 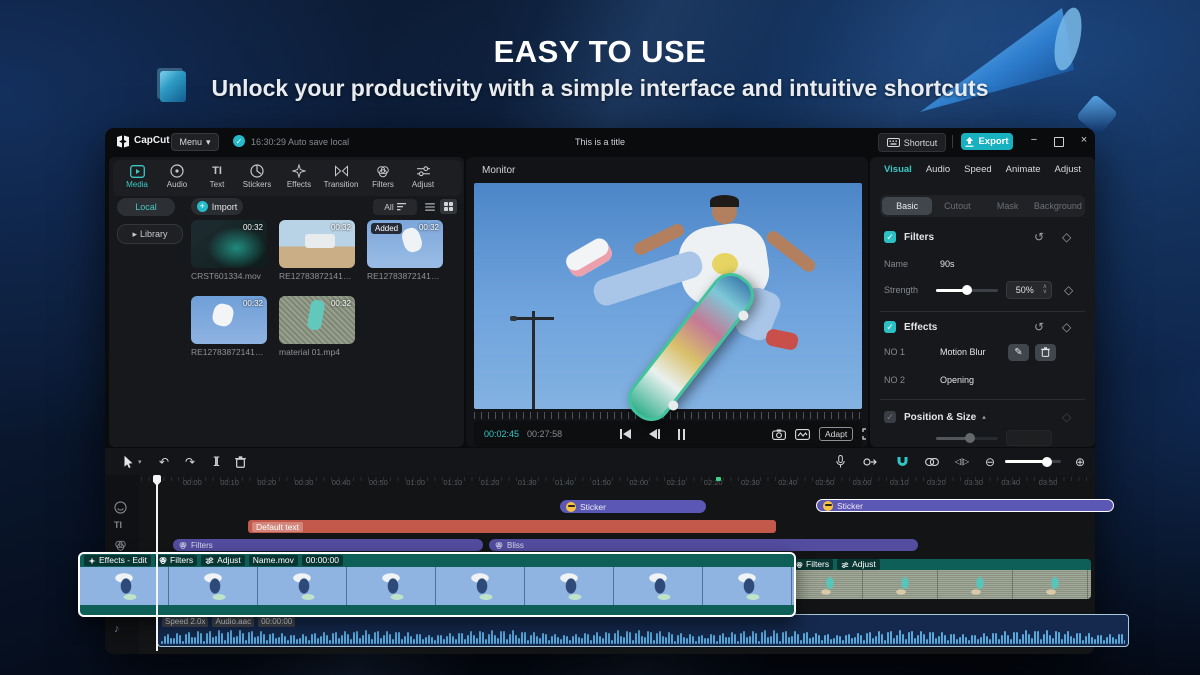 What do you see at coordinates (1045, 352) in the screenshot?
I see `delete-effect-button` at bounding box center [1045, 352].